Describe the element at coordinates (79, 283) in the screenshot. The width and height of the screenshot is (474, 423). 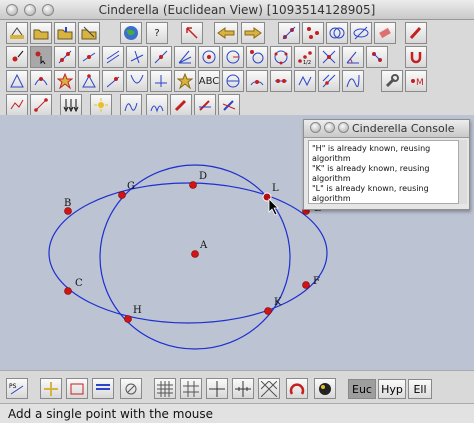
I see `label-C: C` at that location.